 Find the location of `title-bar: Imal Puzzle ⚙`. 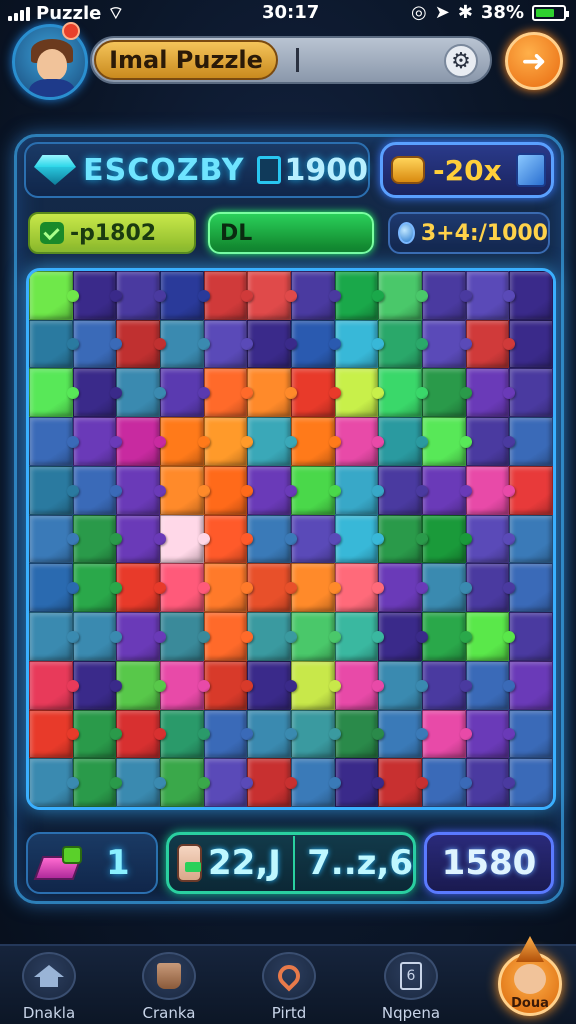

title-bar: Imal Puzzle ⚙ is located at coordinates (291, 60).